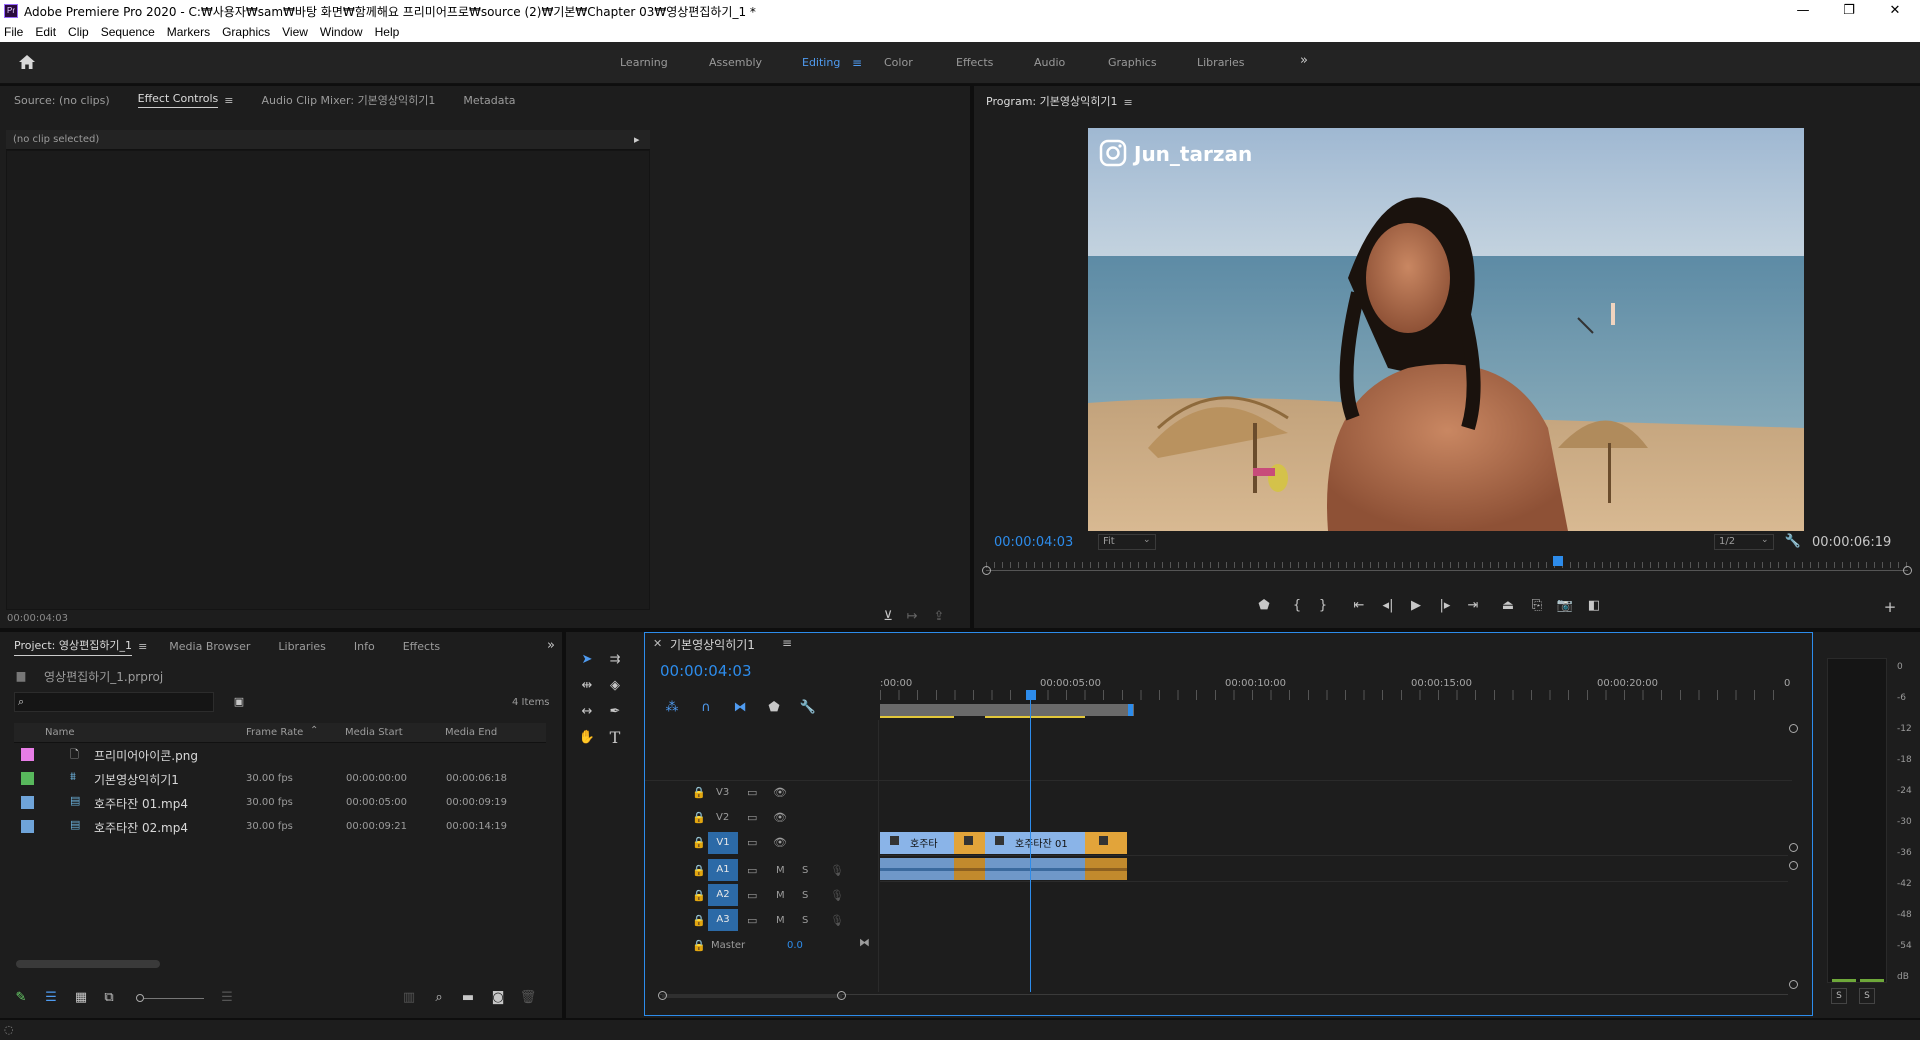 This screenshot has height=1040, width=1920. What do you see at coordinates (808, 708) in the screenshot?
I see `timeline-settings-wrench-icon: 🔧` at bounding box center [808, 708].